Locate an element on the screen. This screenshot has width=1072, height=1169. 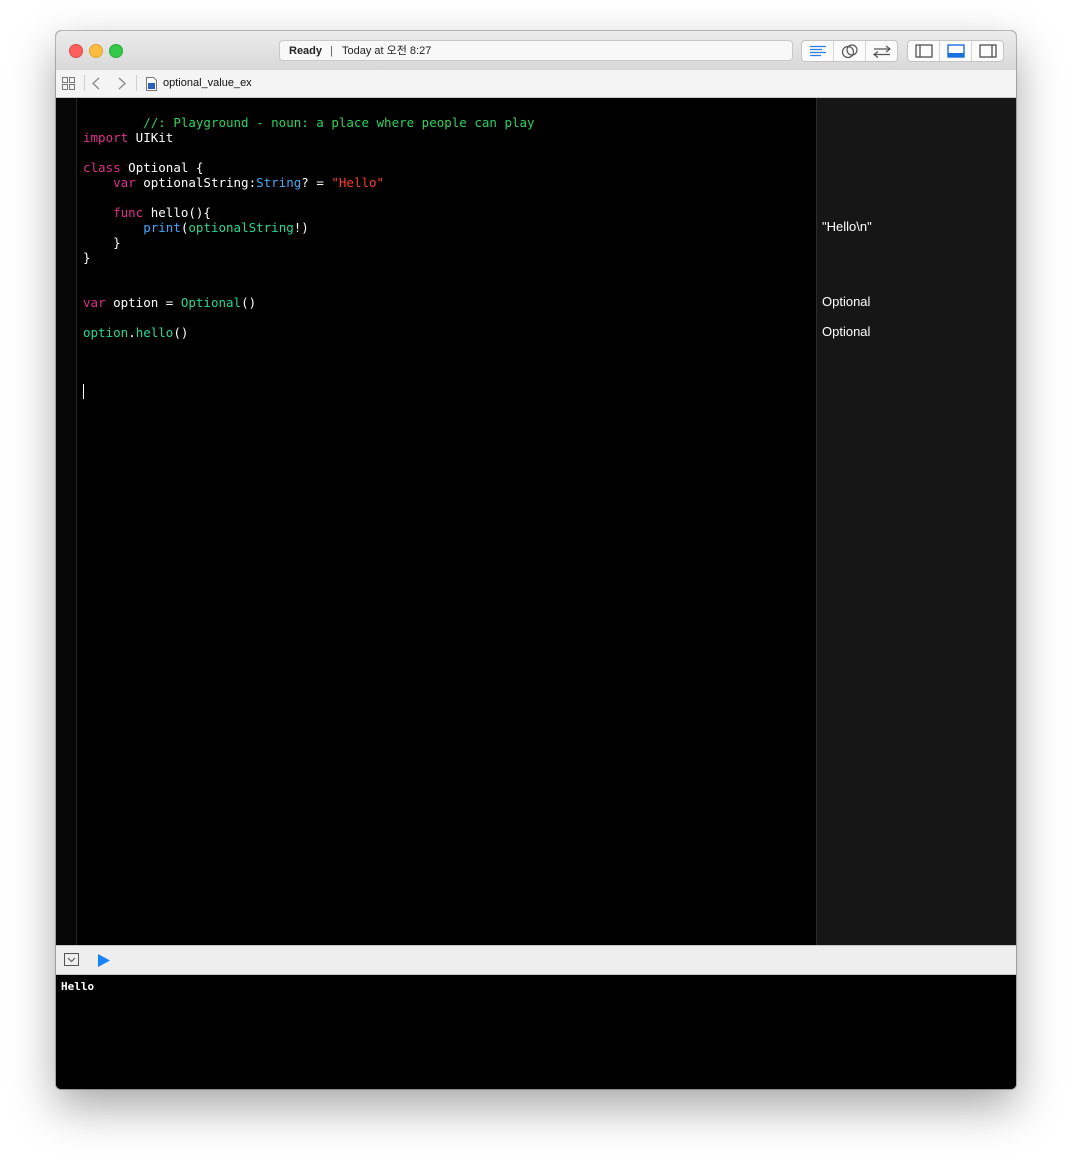
plain-token: !) is located at coordinates (301, 227).